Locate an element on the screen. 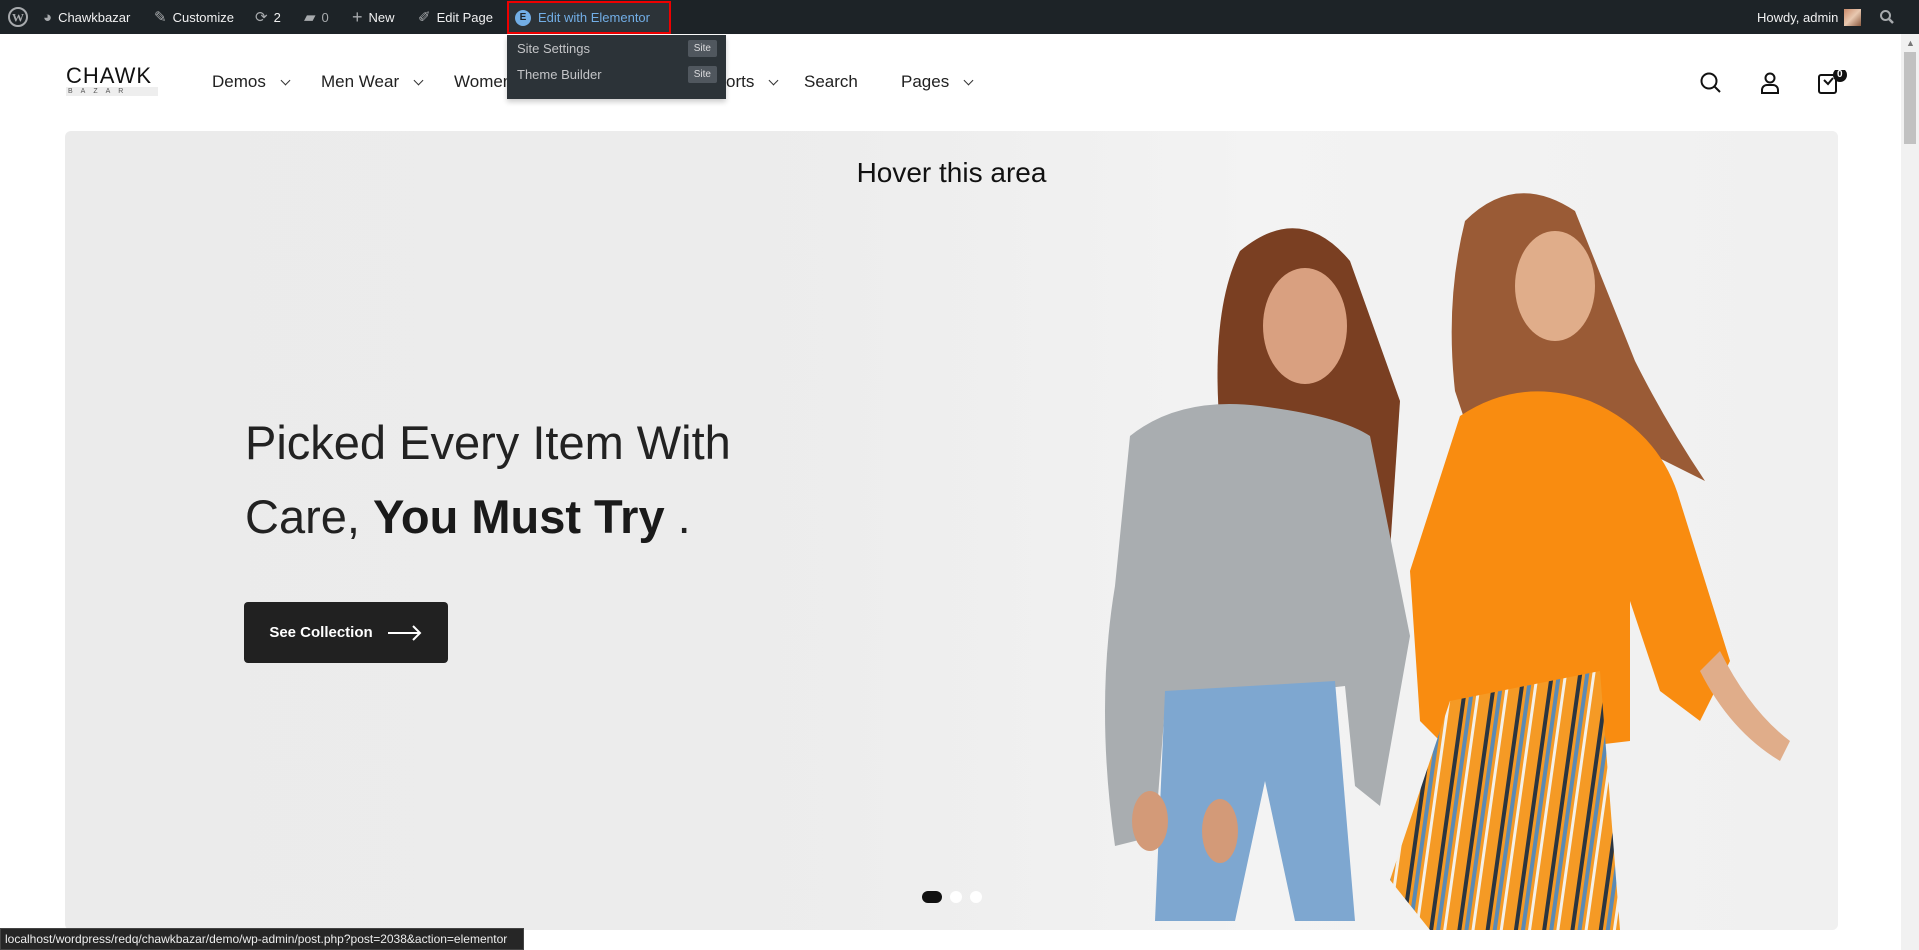  heading-regular: Care, is located at coordinates (309, 516).